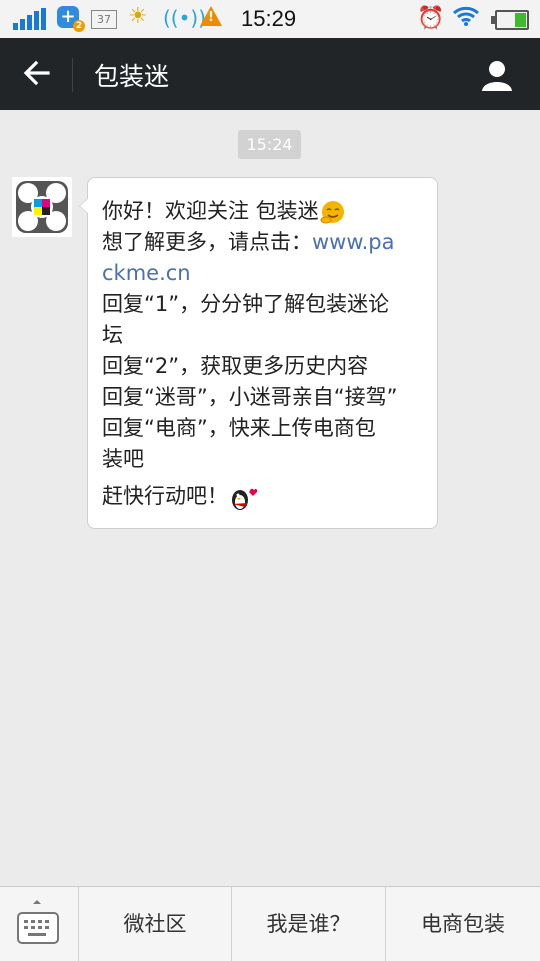 Image resolution: width=540 pixels, height=961 pixels. I want to click on message-line: 你好！欢迎关注 包装迷, so click(210, 211).